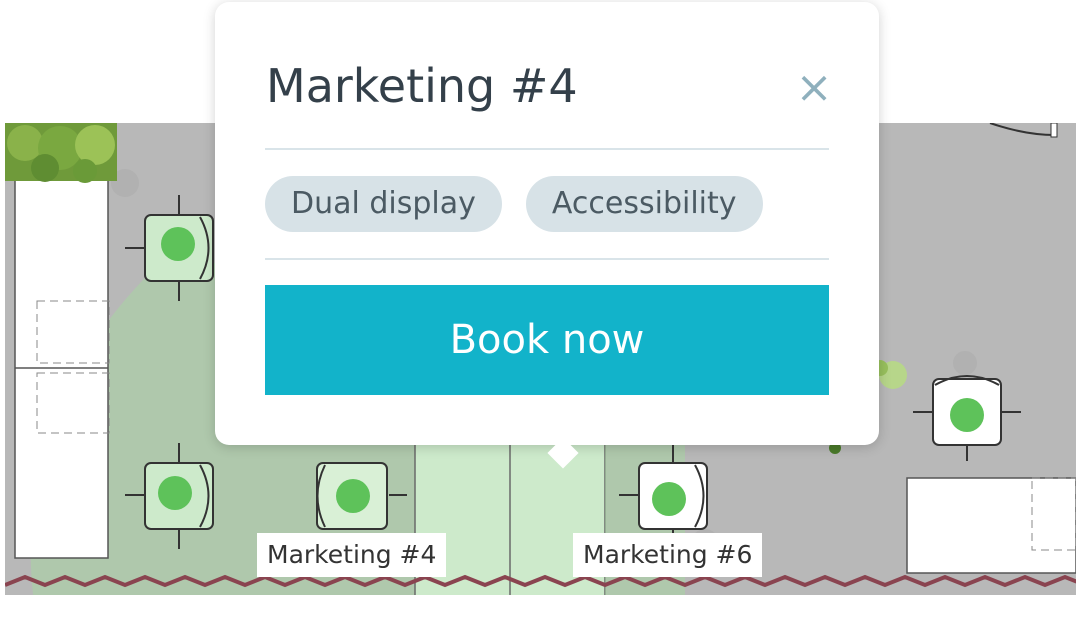  I want to click on book-now-button: Book now, so click(547, 340).